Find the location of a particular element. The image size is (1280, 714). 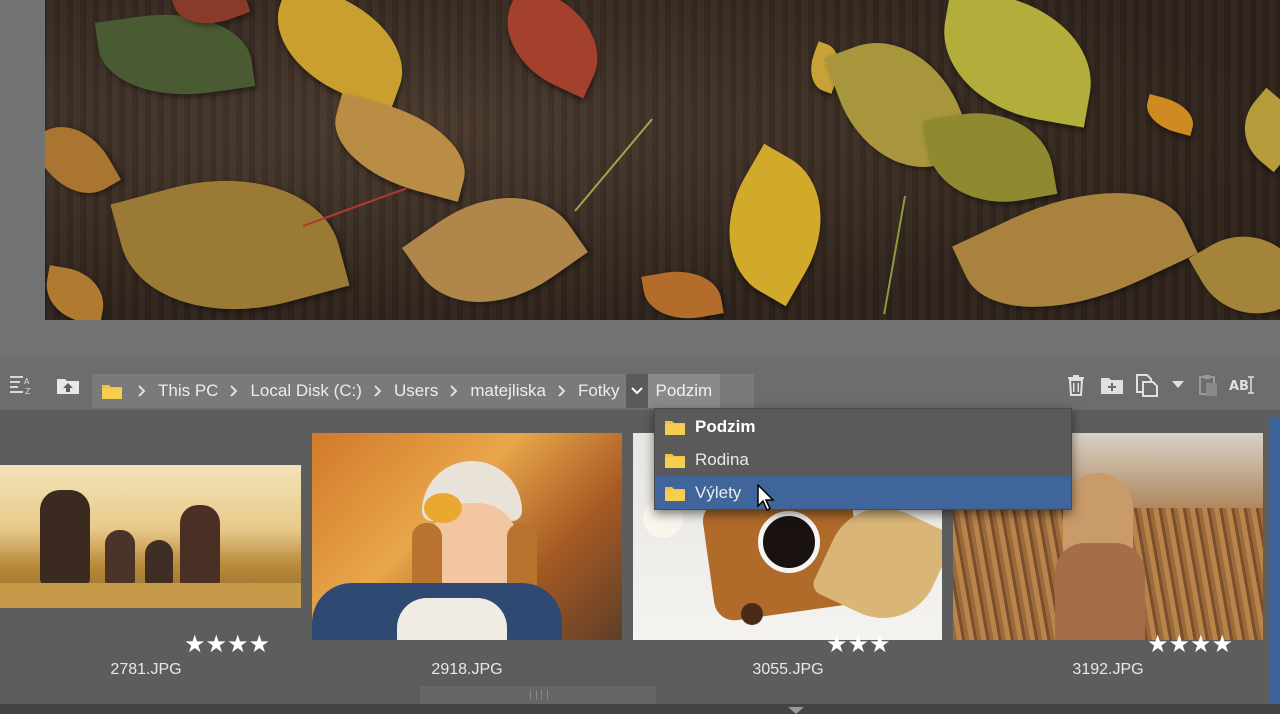

parent-folder-icon is located at coordinates (68, 385).